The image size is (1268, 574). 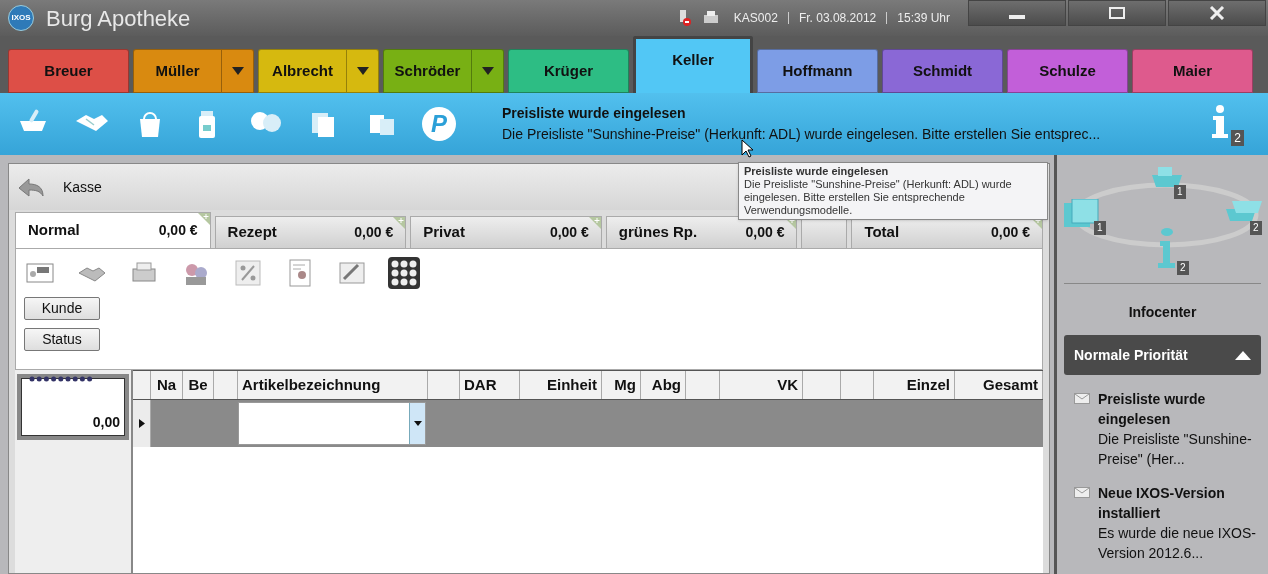 What do you see at coordinates (193, 71) in the screenshot?
I see `customer-tab: Müller` at bounding box center [193, 71].